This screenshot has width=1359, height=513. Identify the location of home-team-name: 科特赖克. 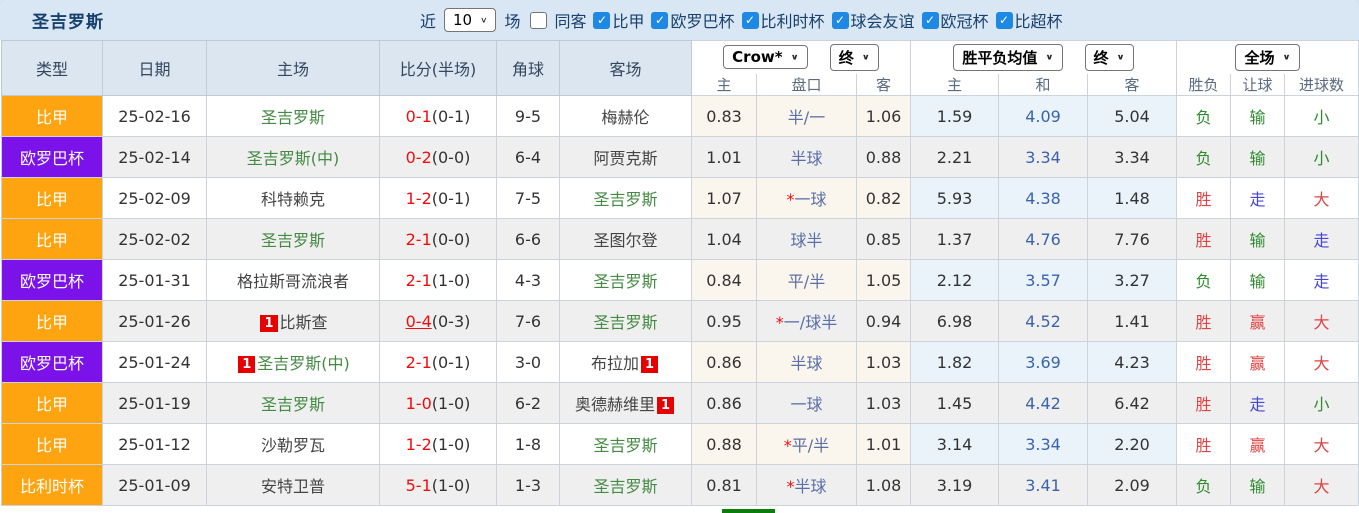
(292, 199).